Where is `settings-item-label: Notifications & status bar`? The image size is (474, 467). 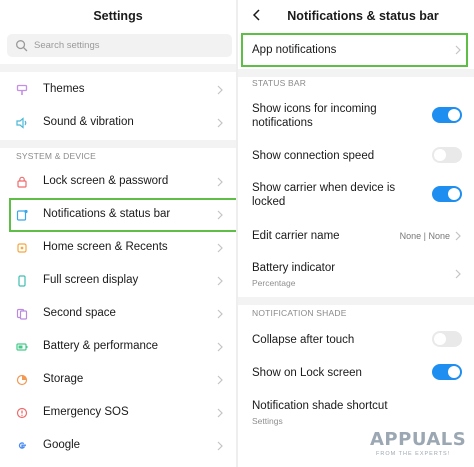 settings-item-label: Notifications & status bar is located at coordinates (107, 214).